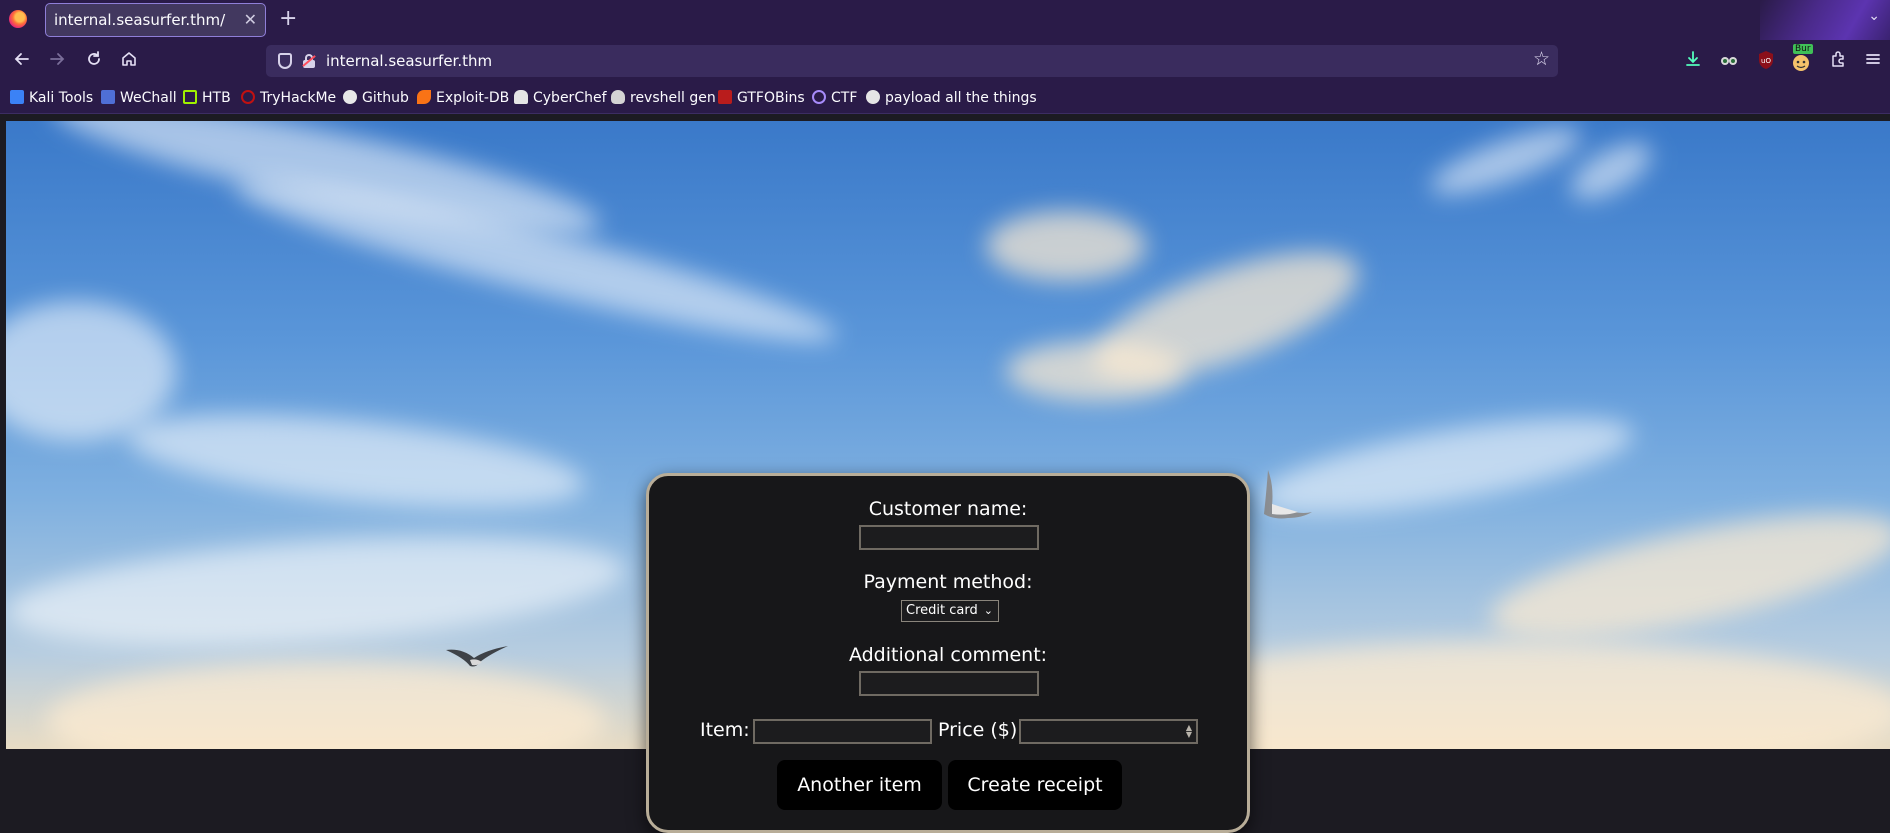 The height and width of the screenshot is (833, 1890). I want to click on tab-active: internal.seasurfer.thm/ ✕, so click(155, 20).